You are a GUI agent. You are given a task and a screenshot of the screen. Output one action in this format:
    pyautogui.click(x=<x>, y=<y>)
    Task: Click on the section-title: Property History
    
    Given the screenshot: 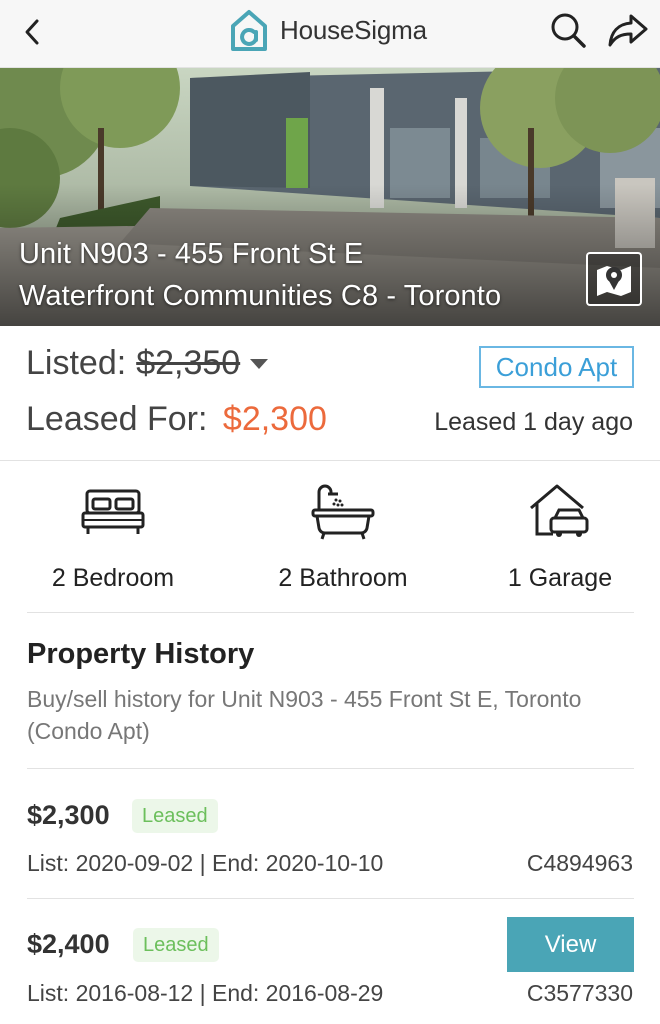 What is the action you would take?
    pyautogui.click(x=141, y=654)
    